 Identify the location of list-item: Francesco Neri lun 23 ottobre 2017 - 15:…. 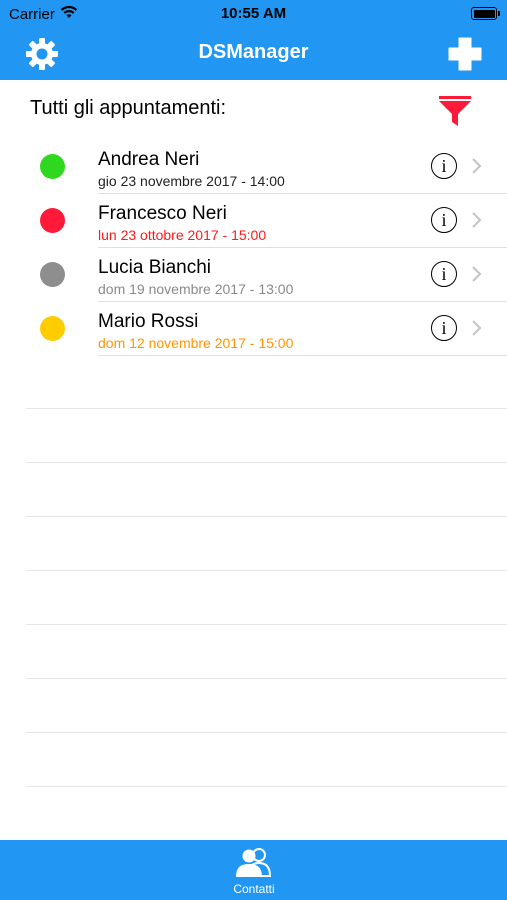
(253, 221).